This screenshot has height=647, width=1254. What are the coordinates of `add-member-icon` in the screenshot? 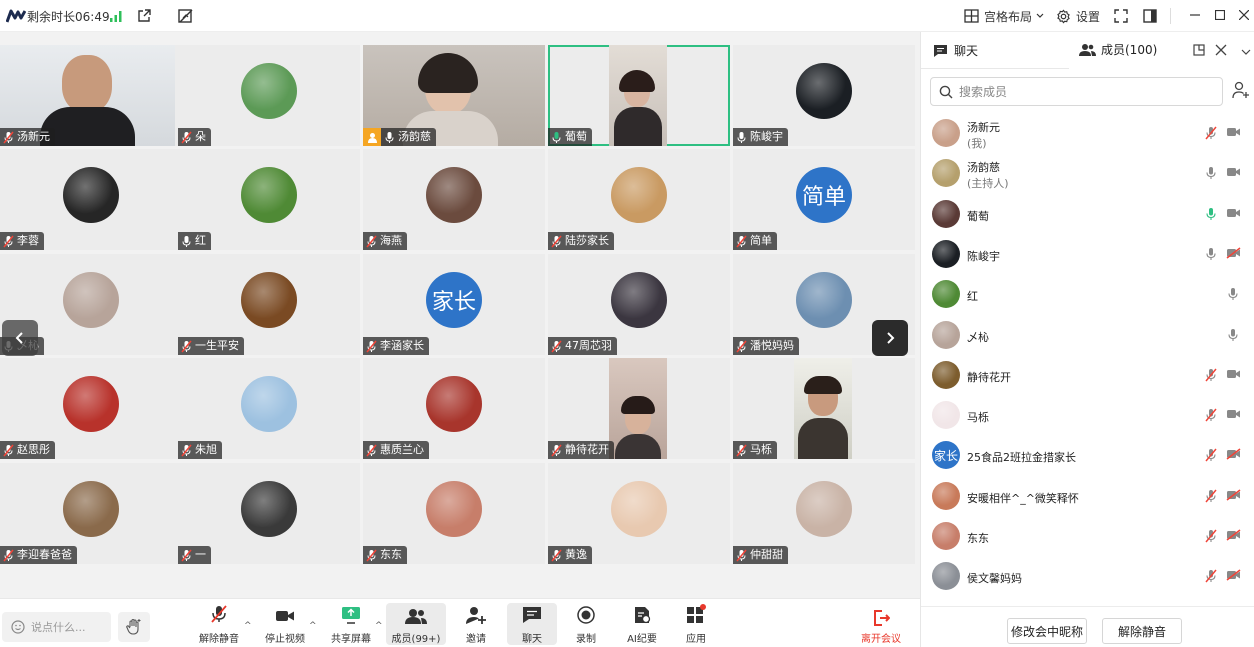 It's located at (1241, 91).